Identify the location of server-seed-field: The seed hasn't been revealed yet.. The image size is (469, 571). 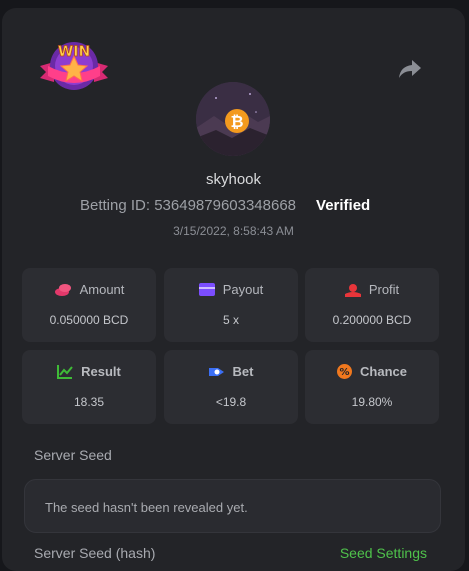
(232, 506).